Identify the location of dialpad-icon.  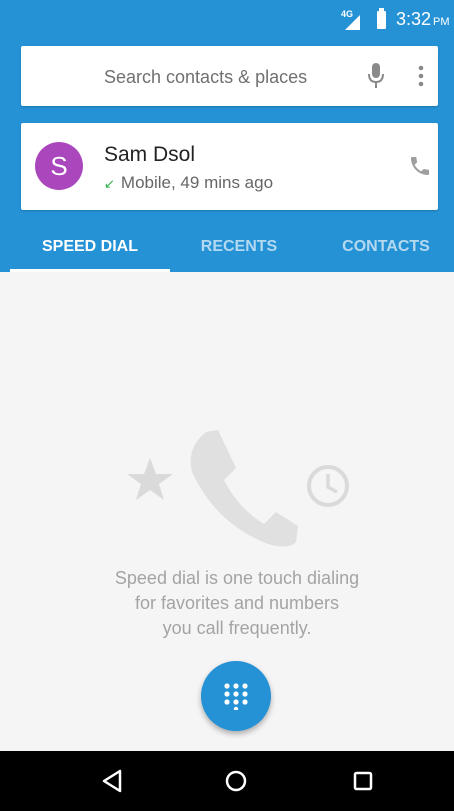
(236, 696).